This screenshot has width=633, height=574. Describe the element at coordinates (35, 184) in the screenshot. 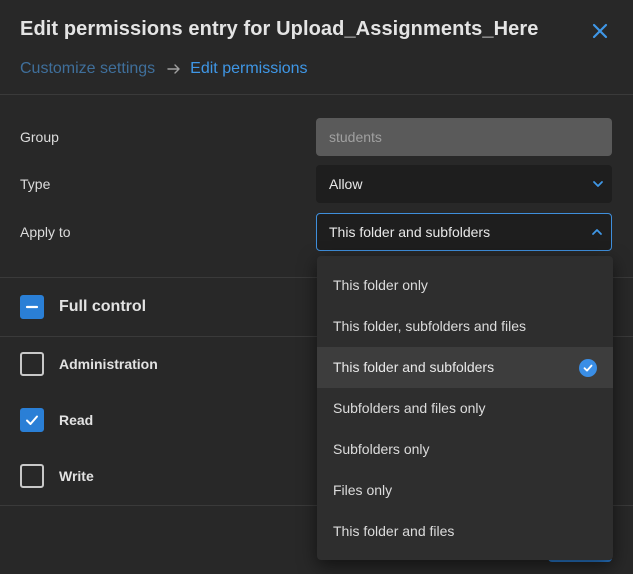

I see `type-label: Type` at that location.